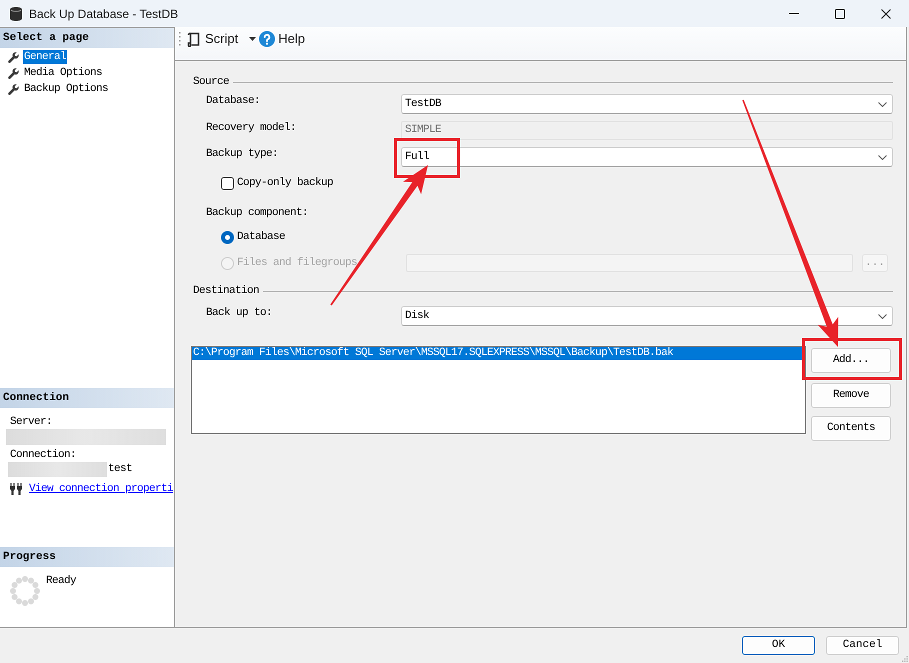 The image size is (909, 663). Describe the element at coordinates (45, 57) in the screenshot. I see `page-item: General` at that location.